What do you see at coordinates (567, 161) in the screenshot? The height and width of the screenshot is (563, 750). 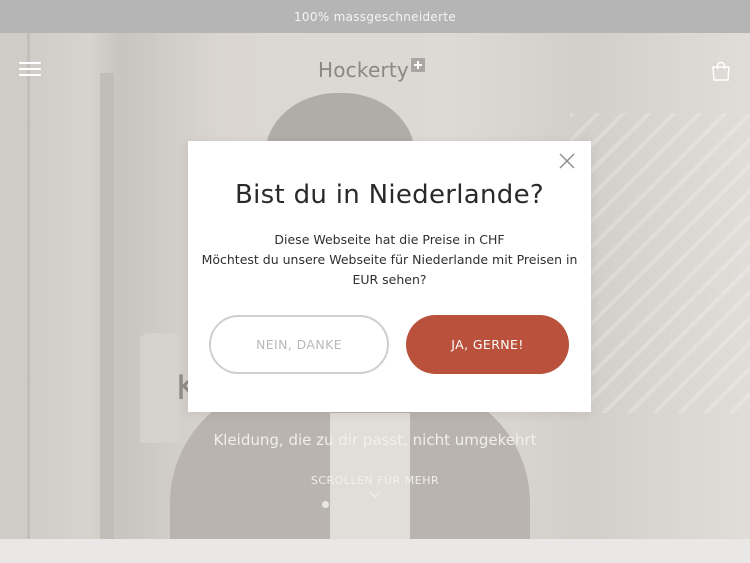 I see `close-icon` at bounding box center [567, 161].